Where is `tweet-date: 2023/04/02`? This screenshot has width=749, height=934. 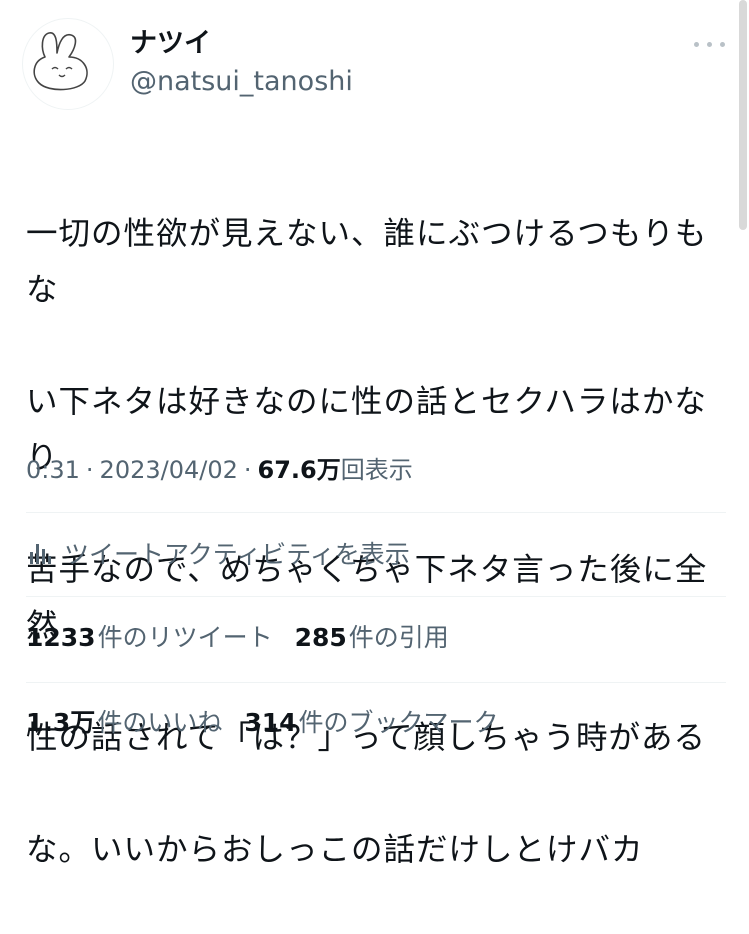 tweet-date: 2023/04/02 is located at coordinates (169, 470).